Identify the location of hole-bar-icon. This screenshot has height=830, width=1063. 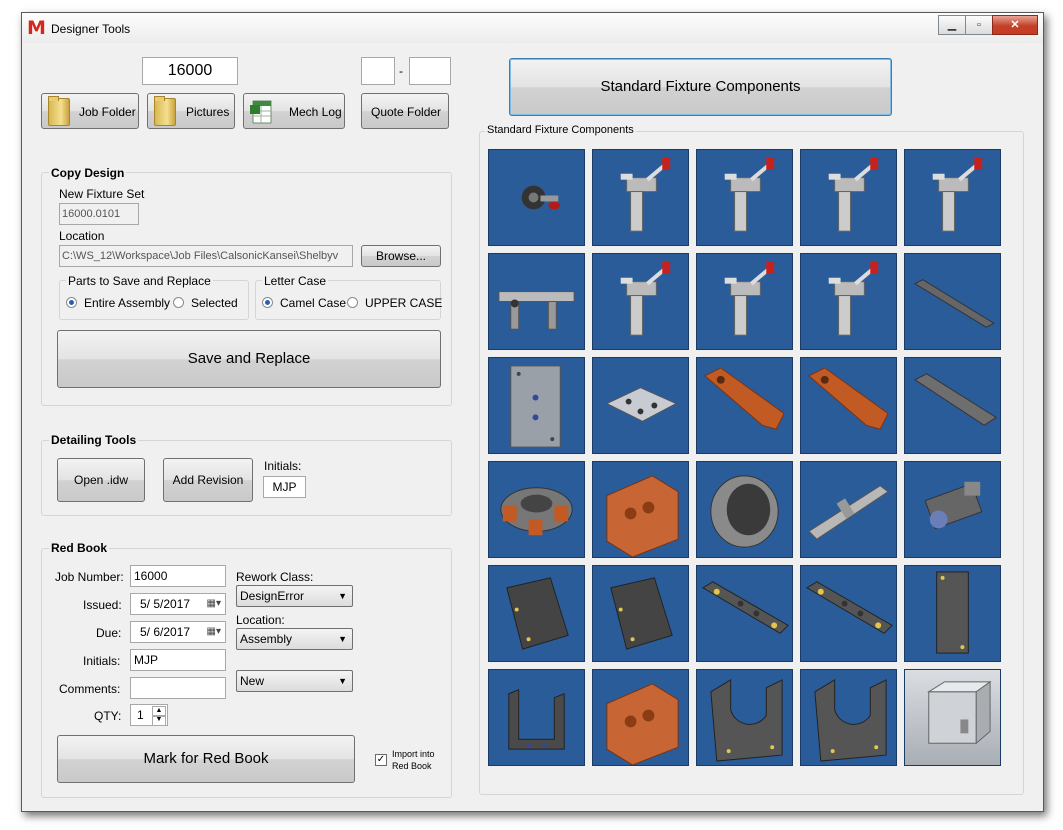
(849, 607).